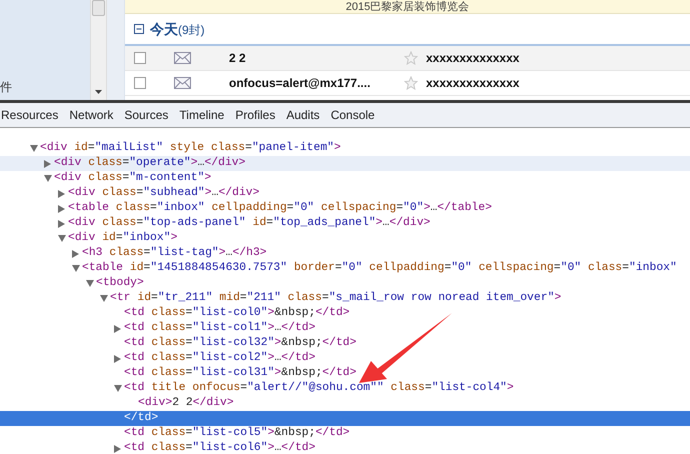  I want to click on devtools-tab: Audits, so click(303, 115).